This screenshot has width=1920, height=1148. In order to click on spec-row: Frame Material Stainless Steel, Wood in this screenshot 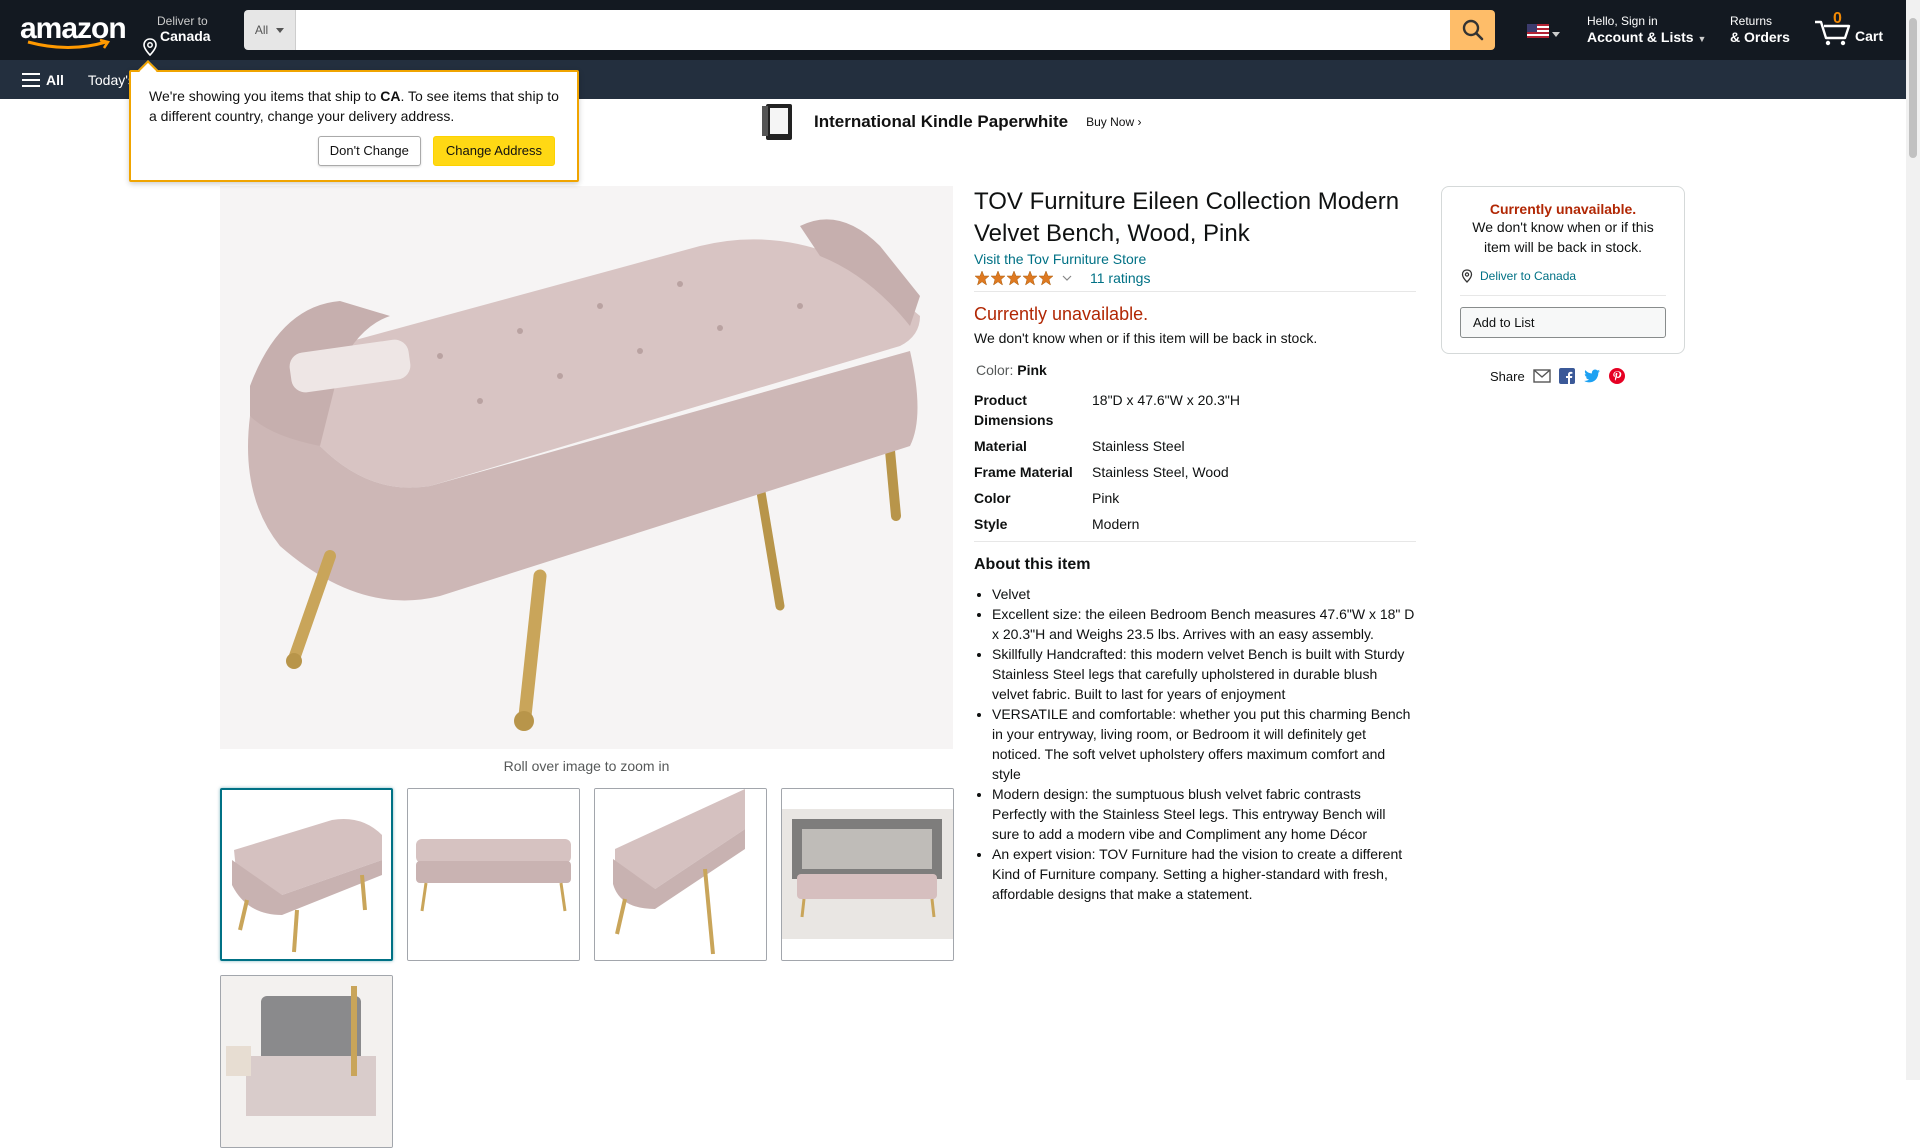, I will do `click(1195, 472)`.